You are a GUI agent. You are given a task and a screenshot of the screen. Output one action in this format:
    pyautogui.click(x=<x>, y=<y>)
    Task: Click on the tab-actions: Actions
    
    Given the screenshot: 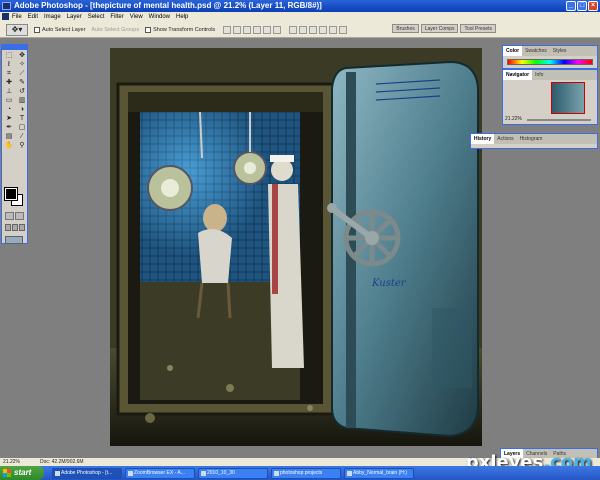 What is the action you would take?
    pyautogui.click(x=505, y=139)
    